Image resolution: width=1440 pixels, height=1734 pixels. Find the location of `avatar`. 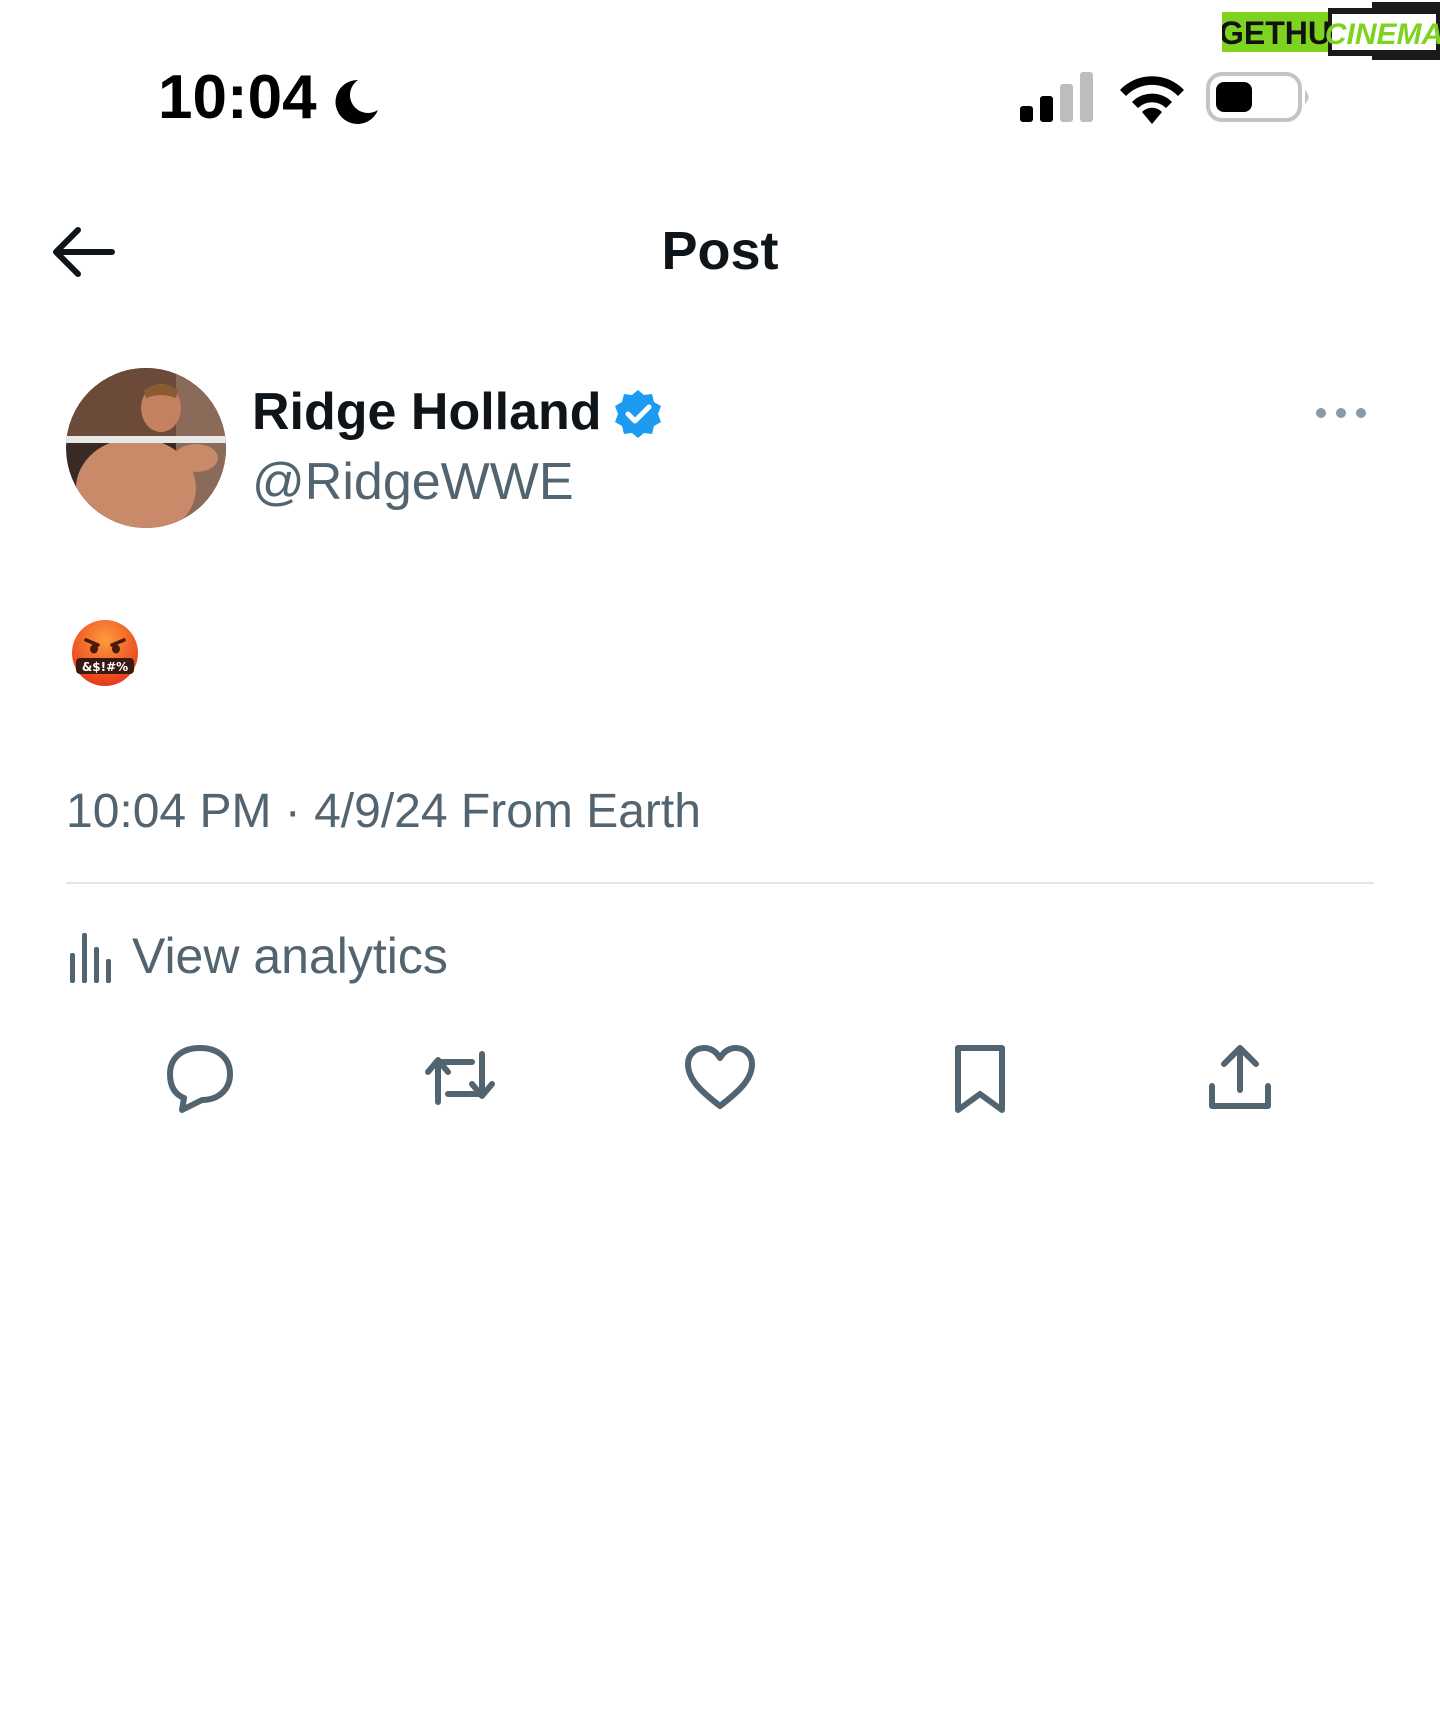

avatar is located at coordinates (146, 448).